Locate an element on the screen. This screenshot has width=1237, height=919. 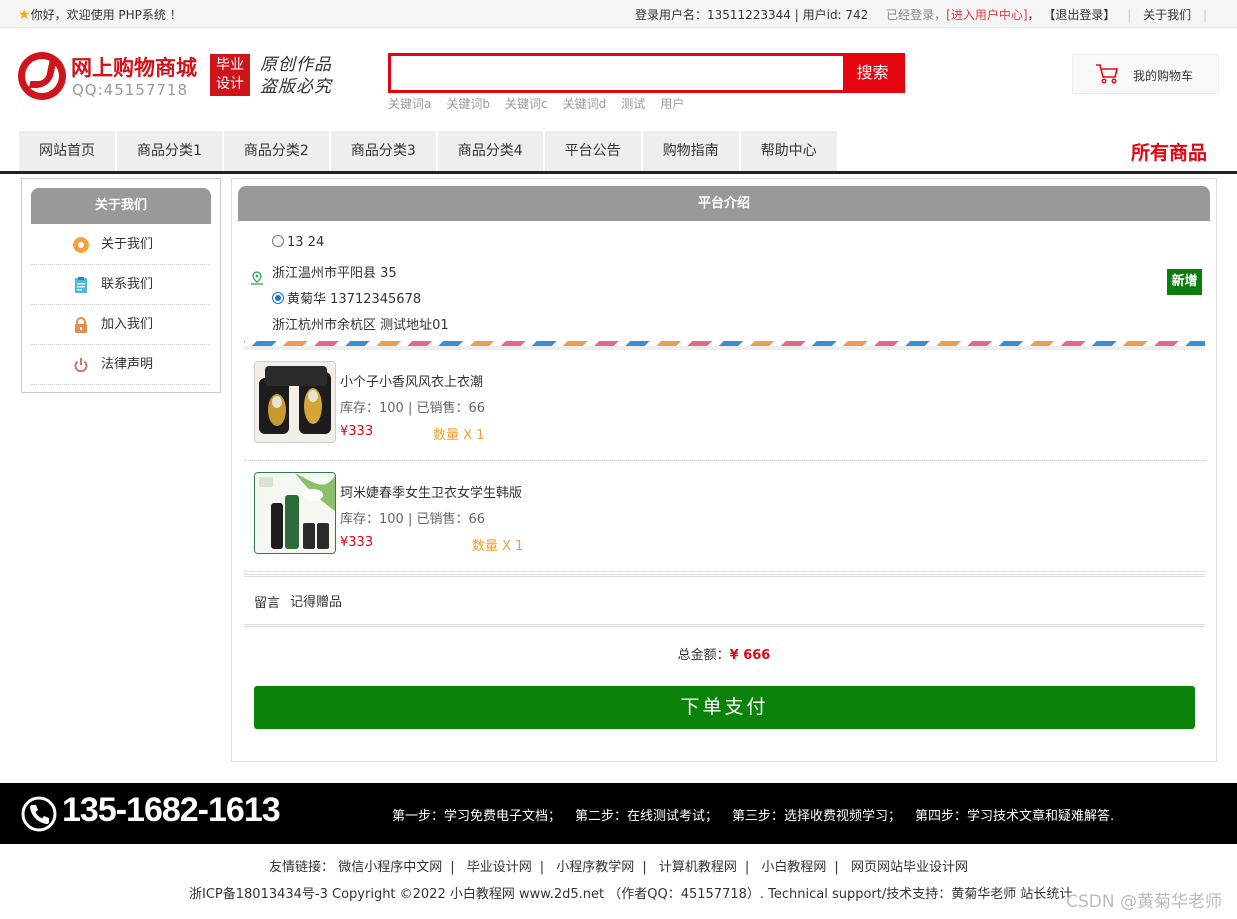
logo-mark-icon is located at coordinates (42, 76).